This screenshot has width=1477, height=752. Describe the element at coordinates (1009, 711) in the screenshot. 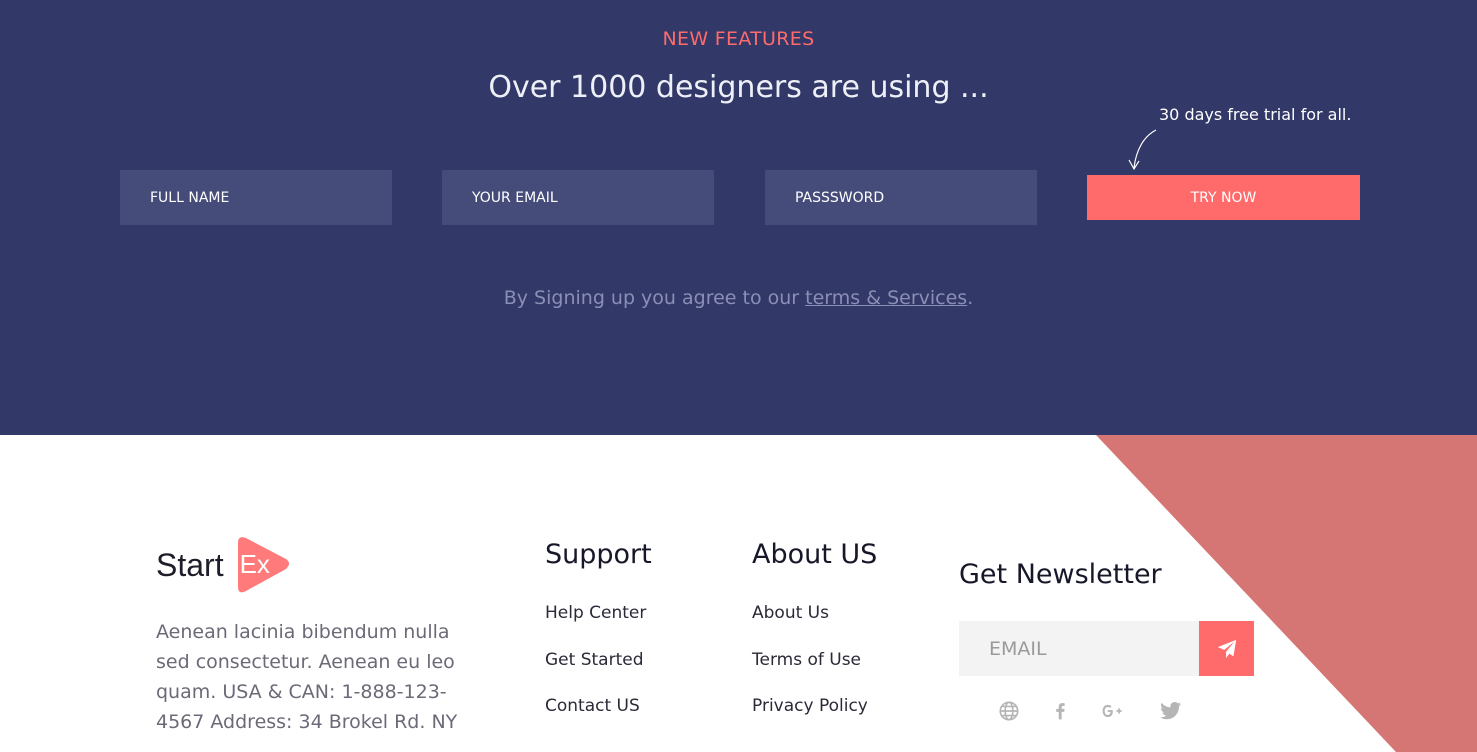

I see `globe-icon` at that location.